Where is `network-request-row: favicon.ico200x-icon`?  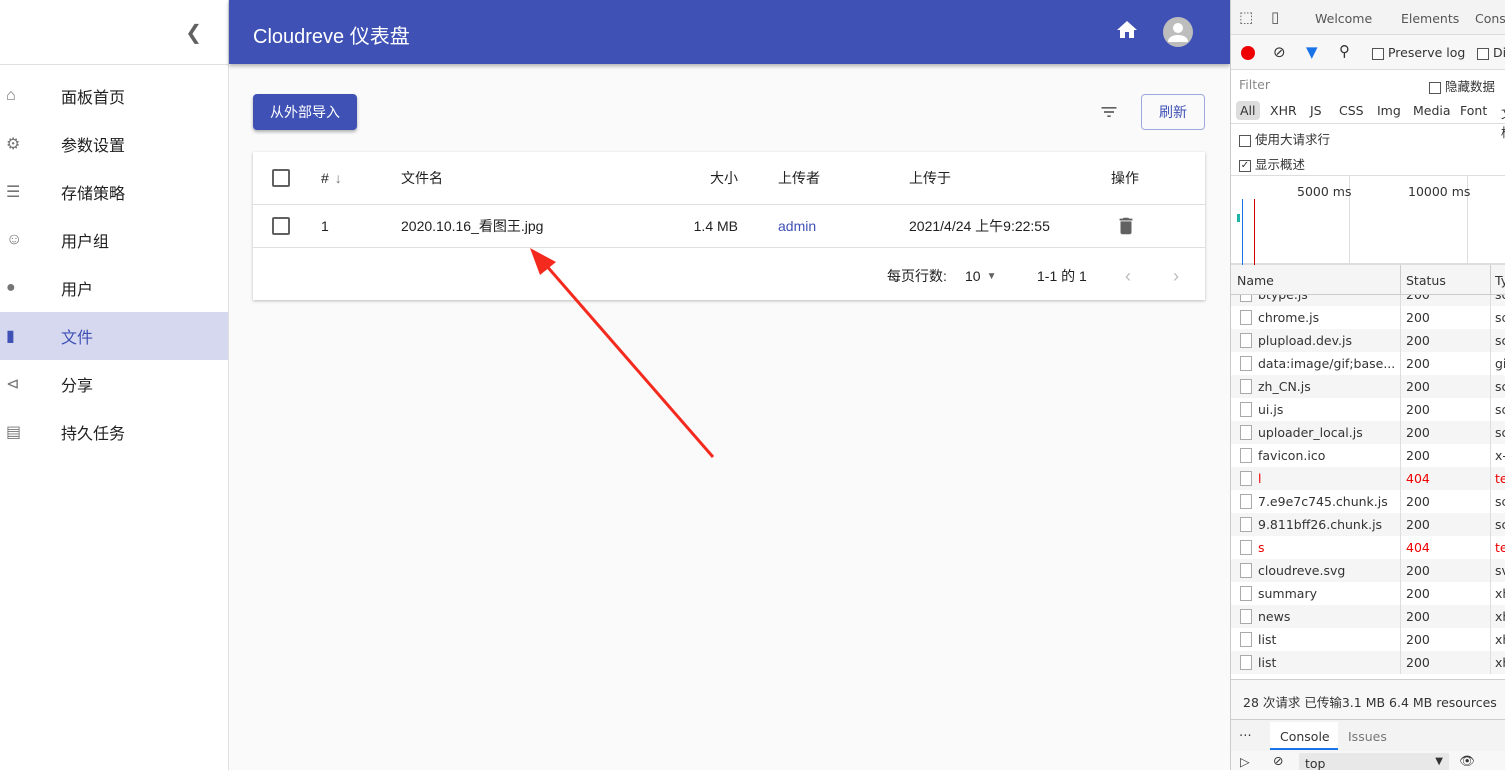
network-request-row: favicon.ico200x-icon is located at coordinates (1368, 455).